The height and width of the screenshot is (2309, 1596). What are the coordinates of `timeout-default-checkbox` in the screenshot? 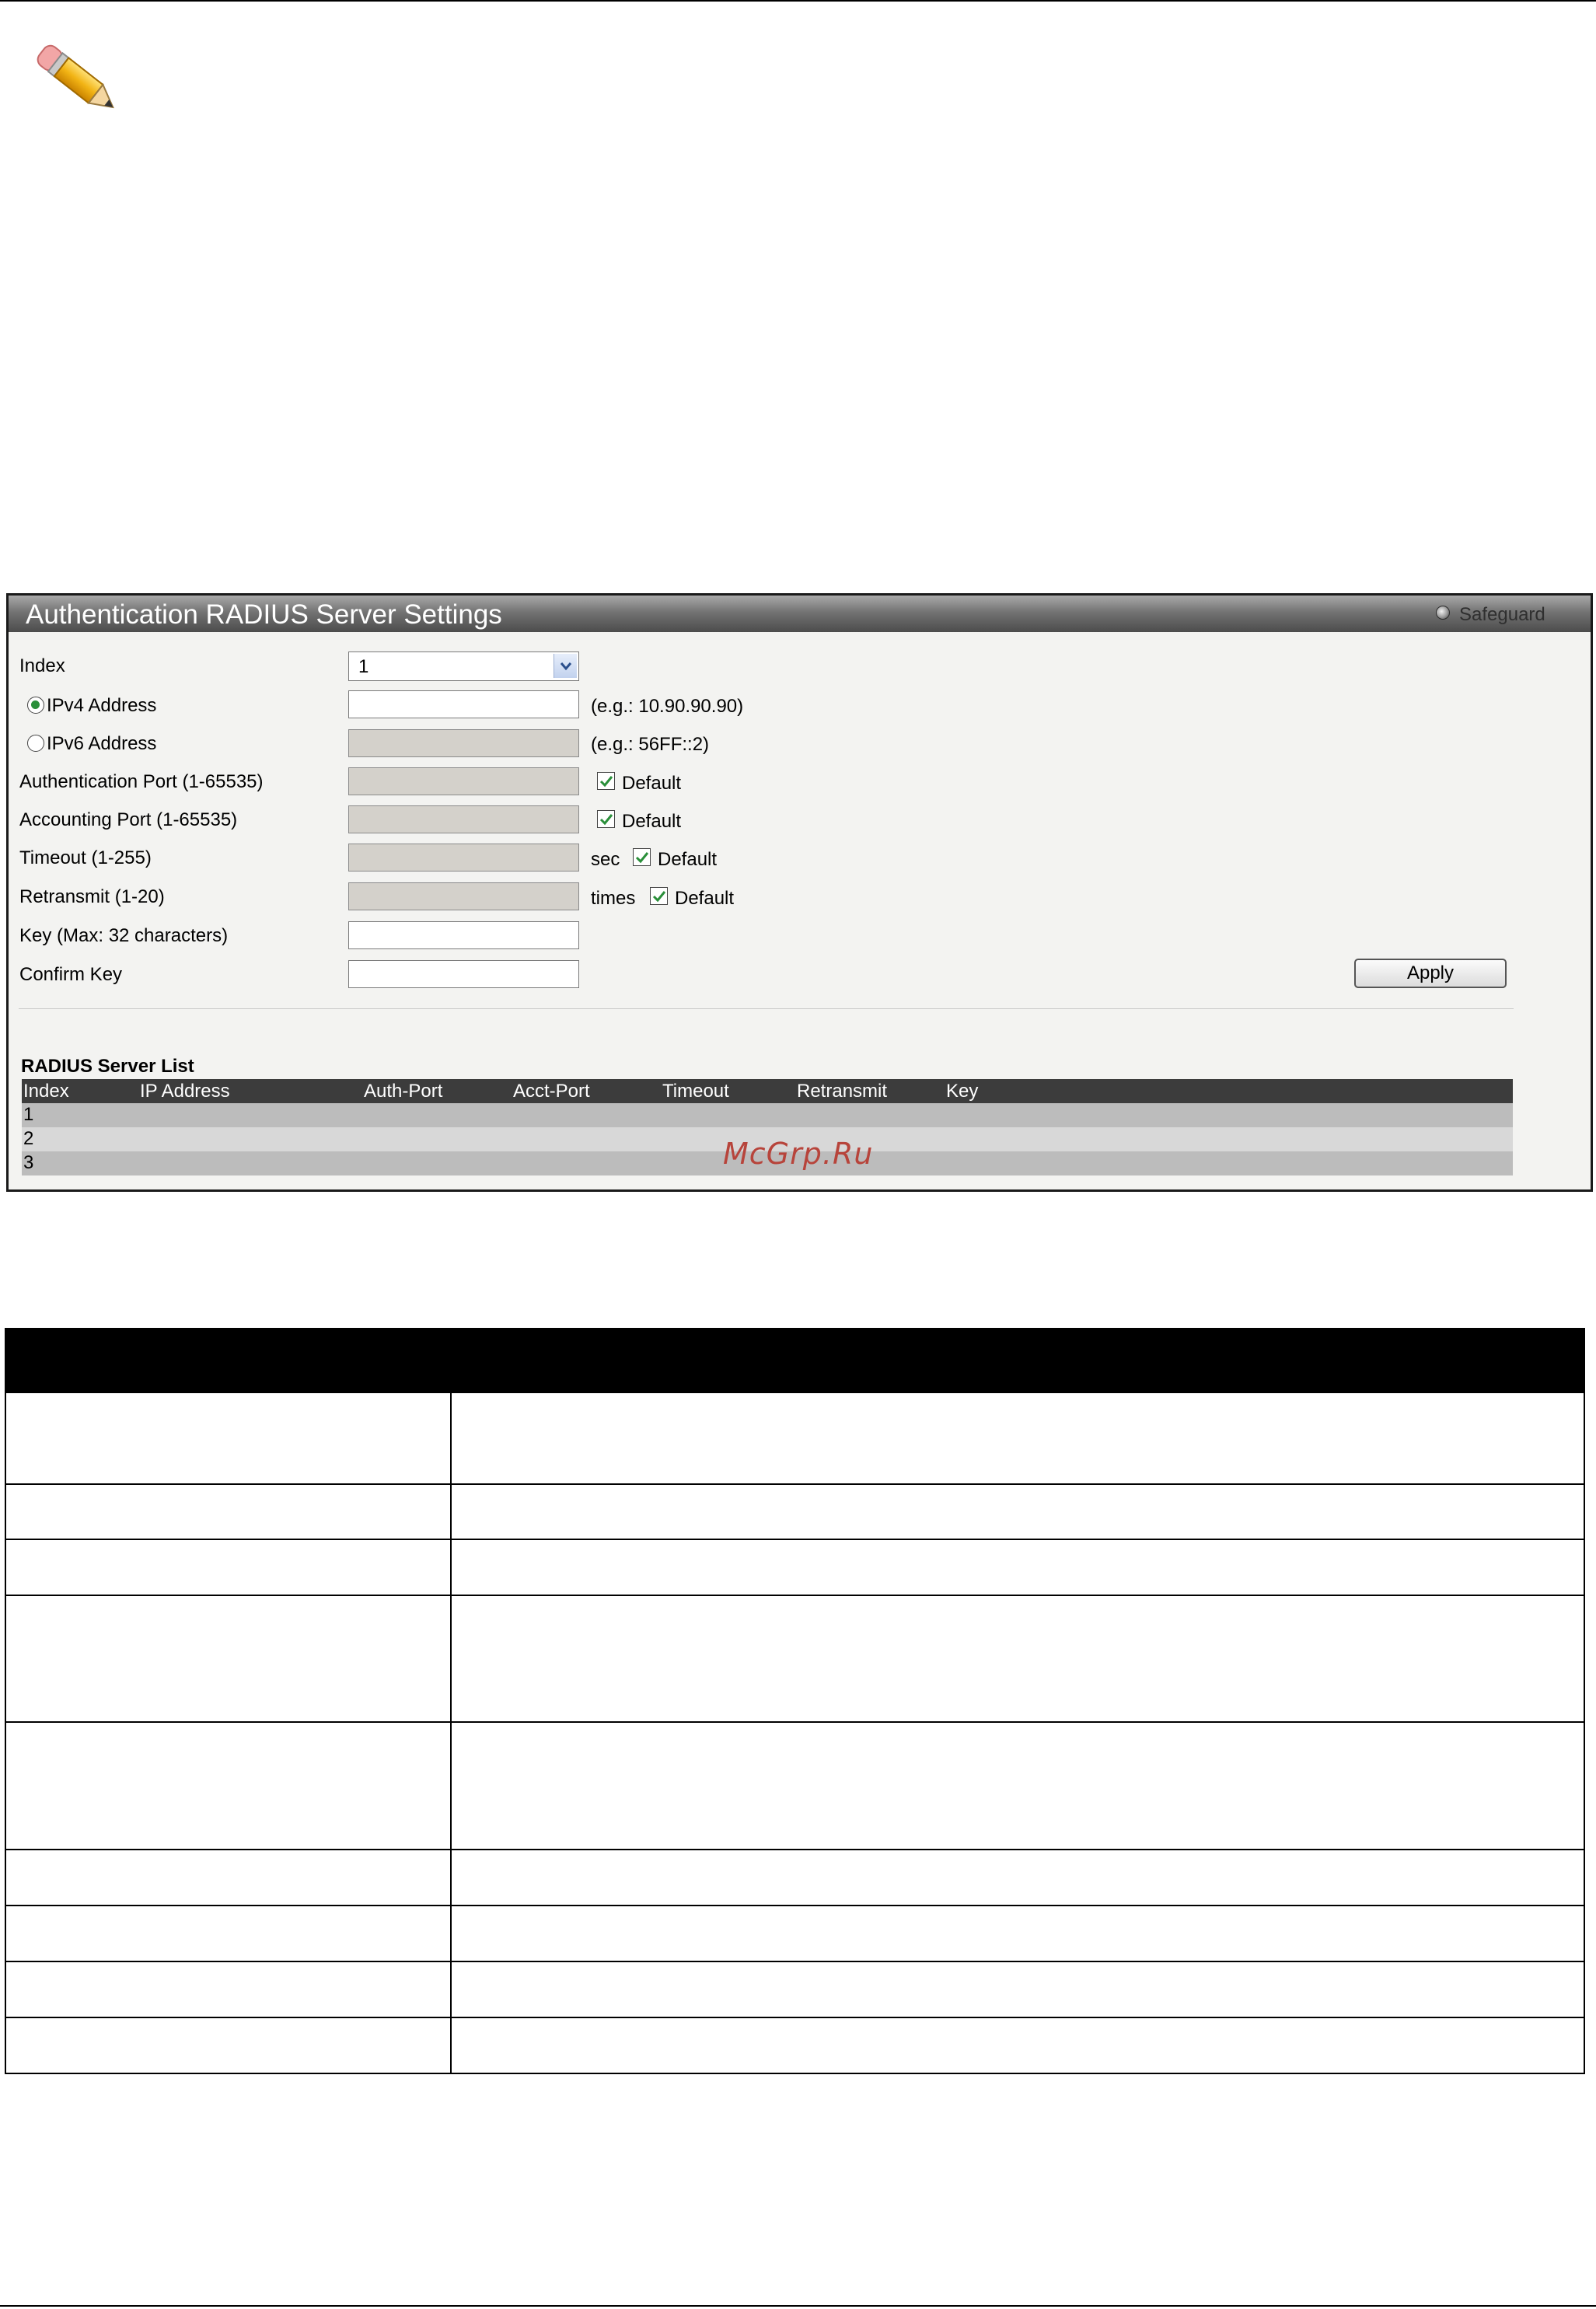 It's located at (642, 857).